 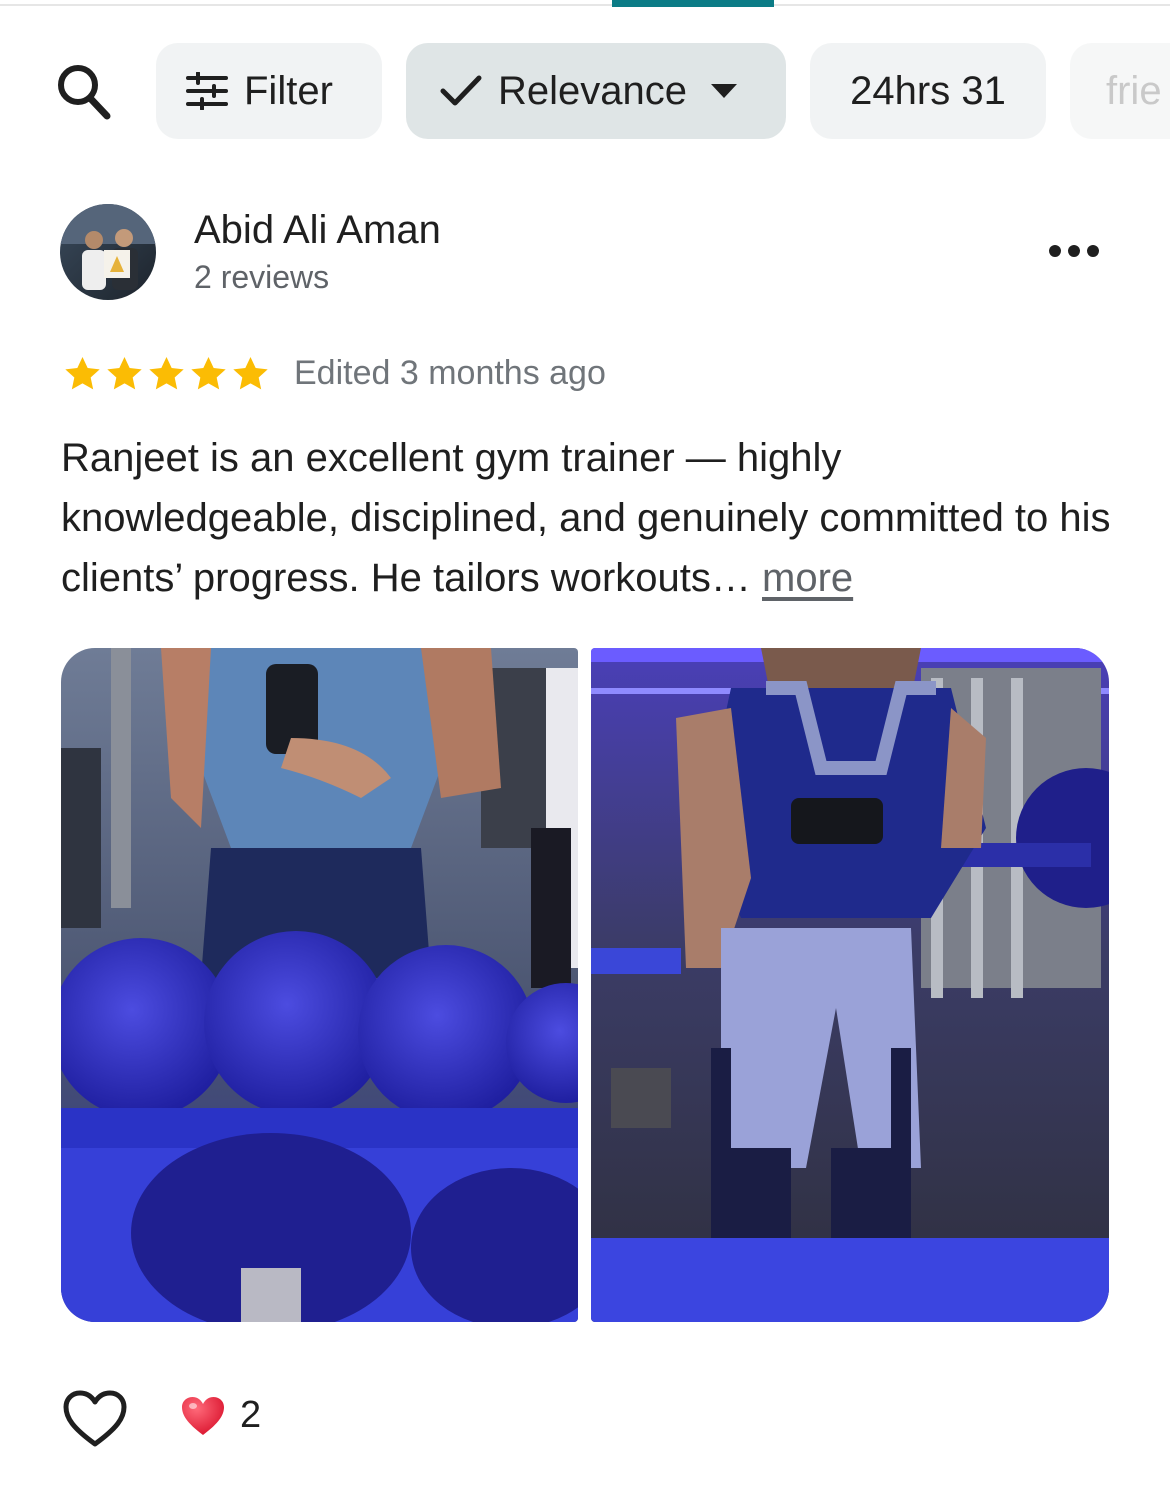 I want to click on sort-label: Relevance, so click(x=593, y=90).